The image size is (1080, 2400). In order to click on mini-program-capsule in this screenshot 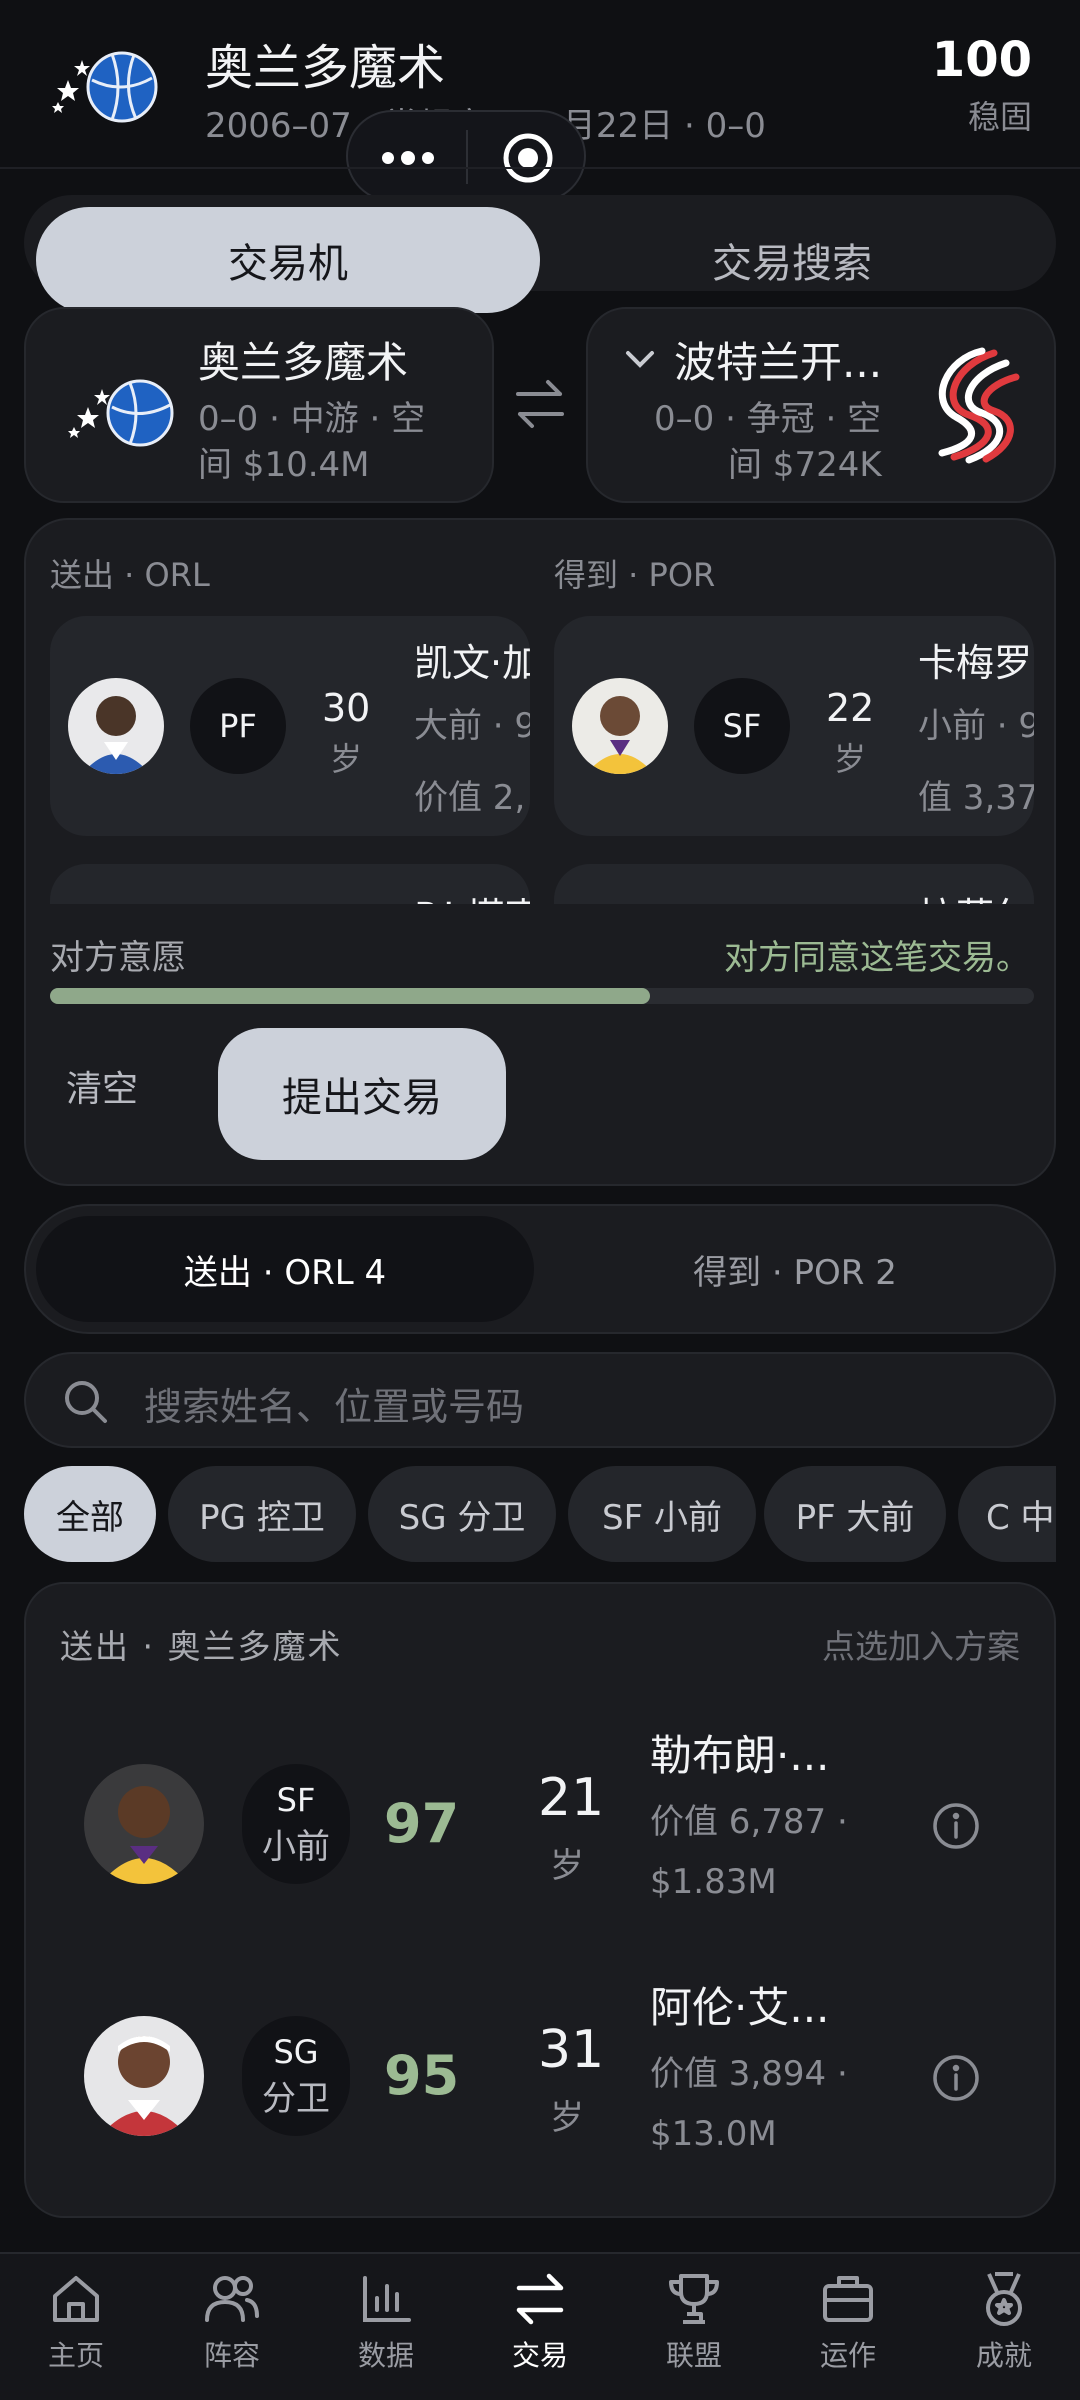, I will do `click(466, 156)`.